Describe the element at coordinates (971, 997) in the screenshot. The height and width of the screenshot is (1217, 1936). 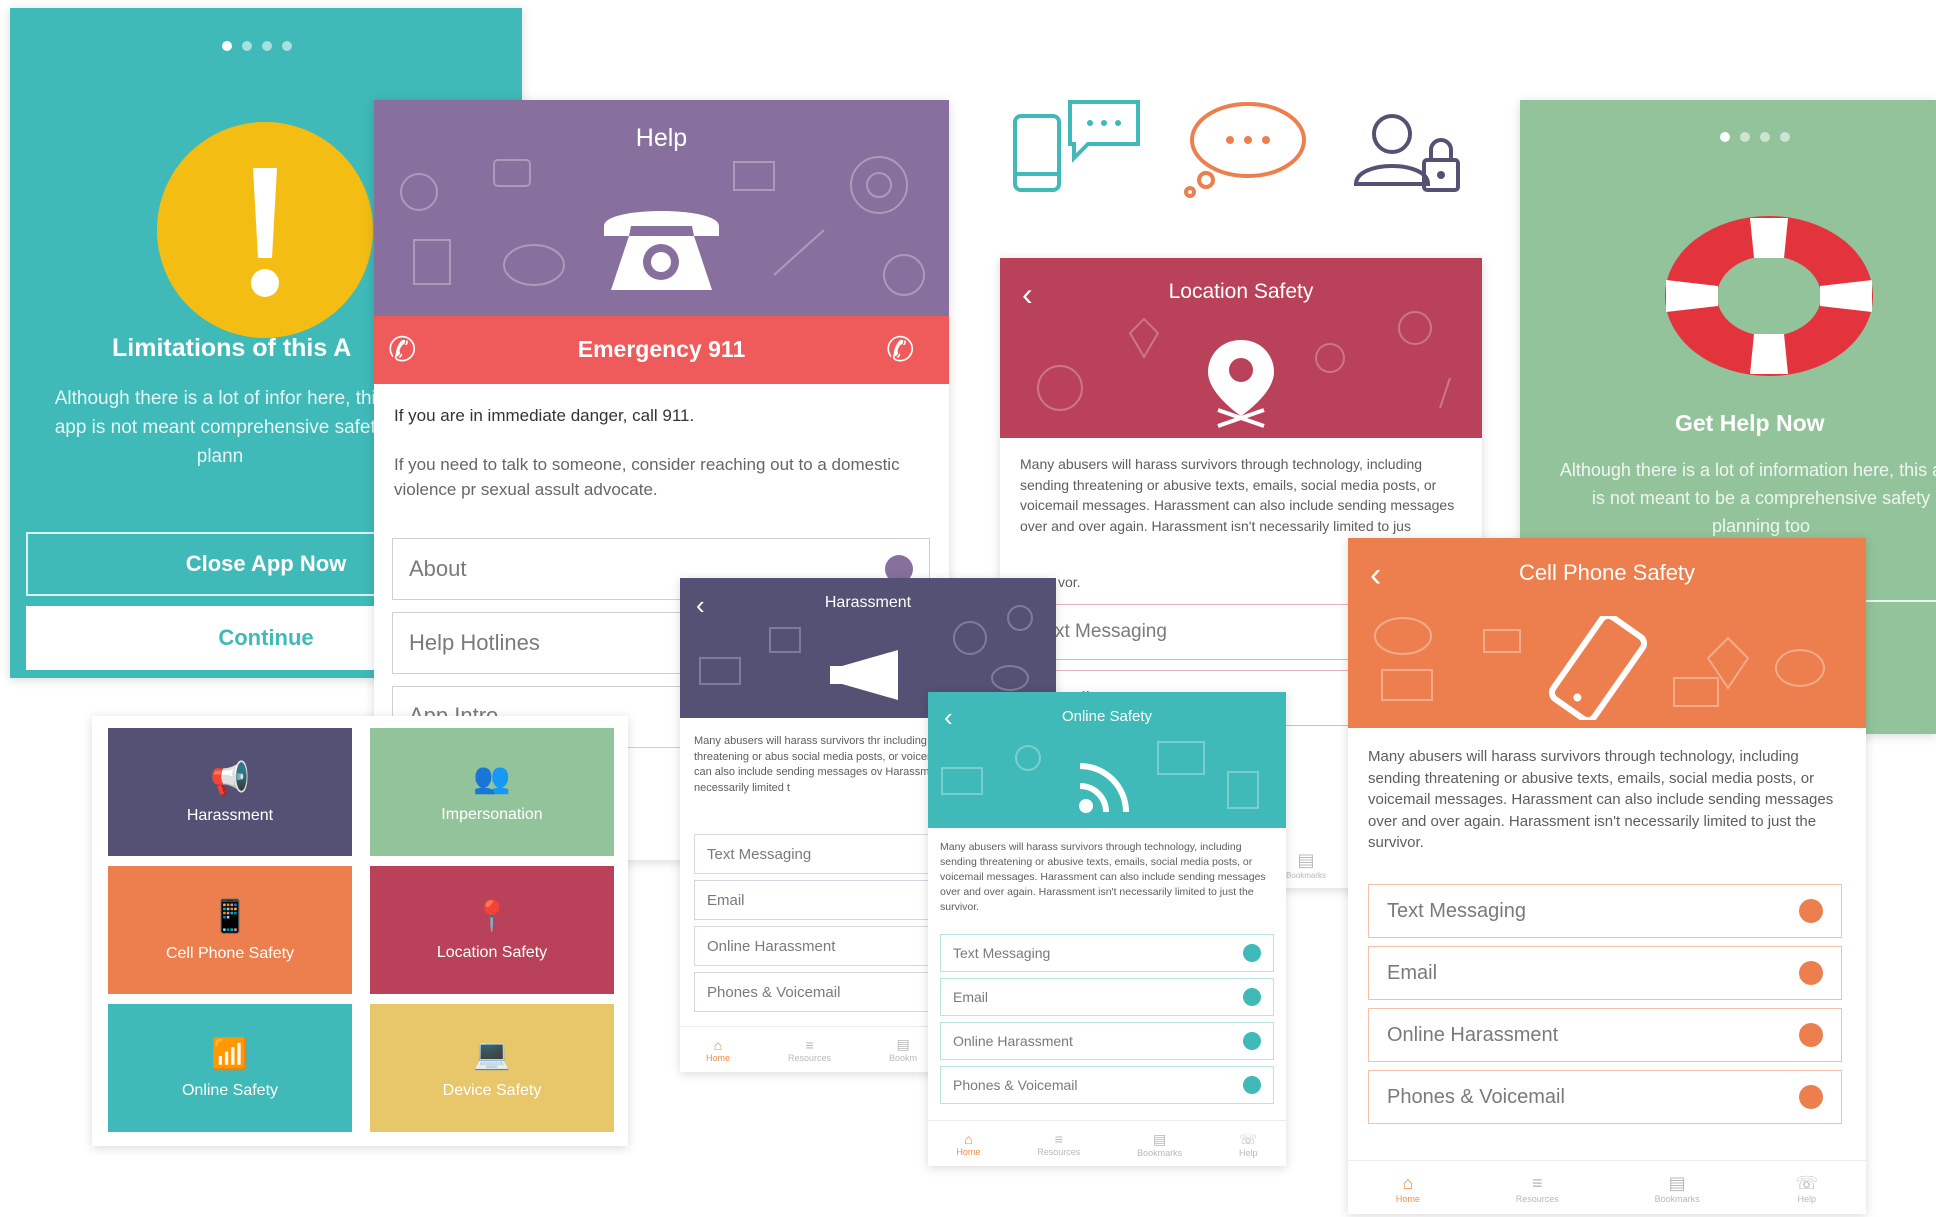
I see `online-row-label: Email` at that location.